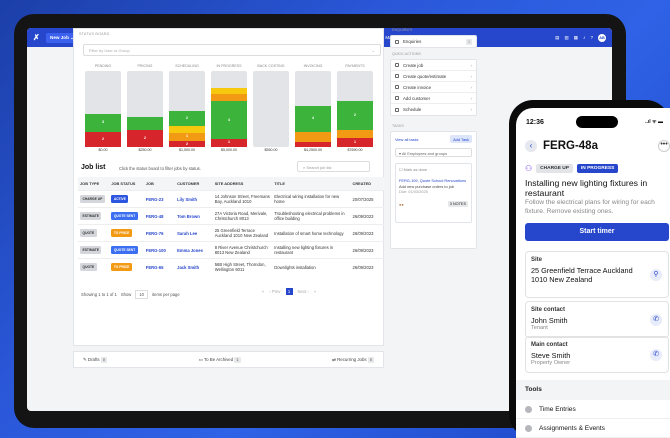  I want to click on customer-link: Emma Jones, so click(190, 250).